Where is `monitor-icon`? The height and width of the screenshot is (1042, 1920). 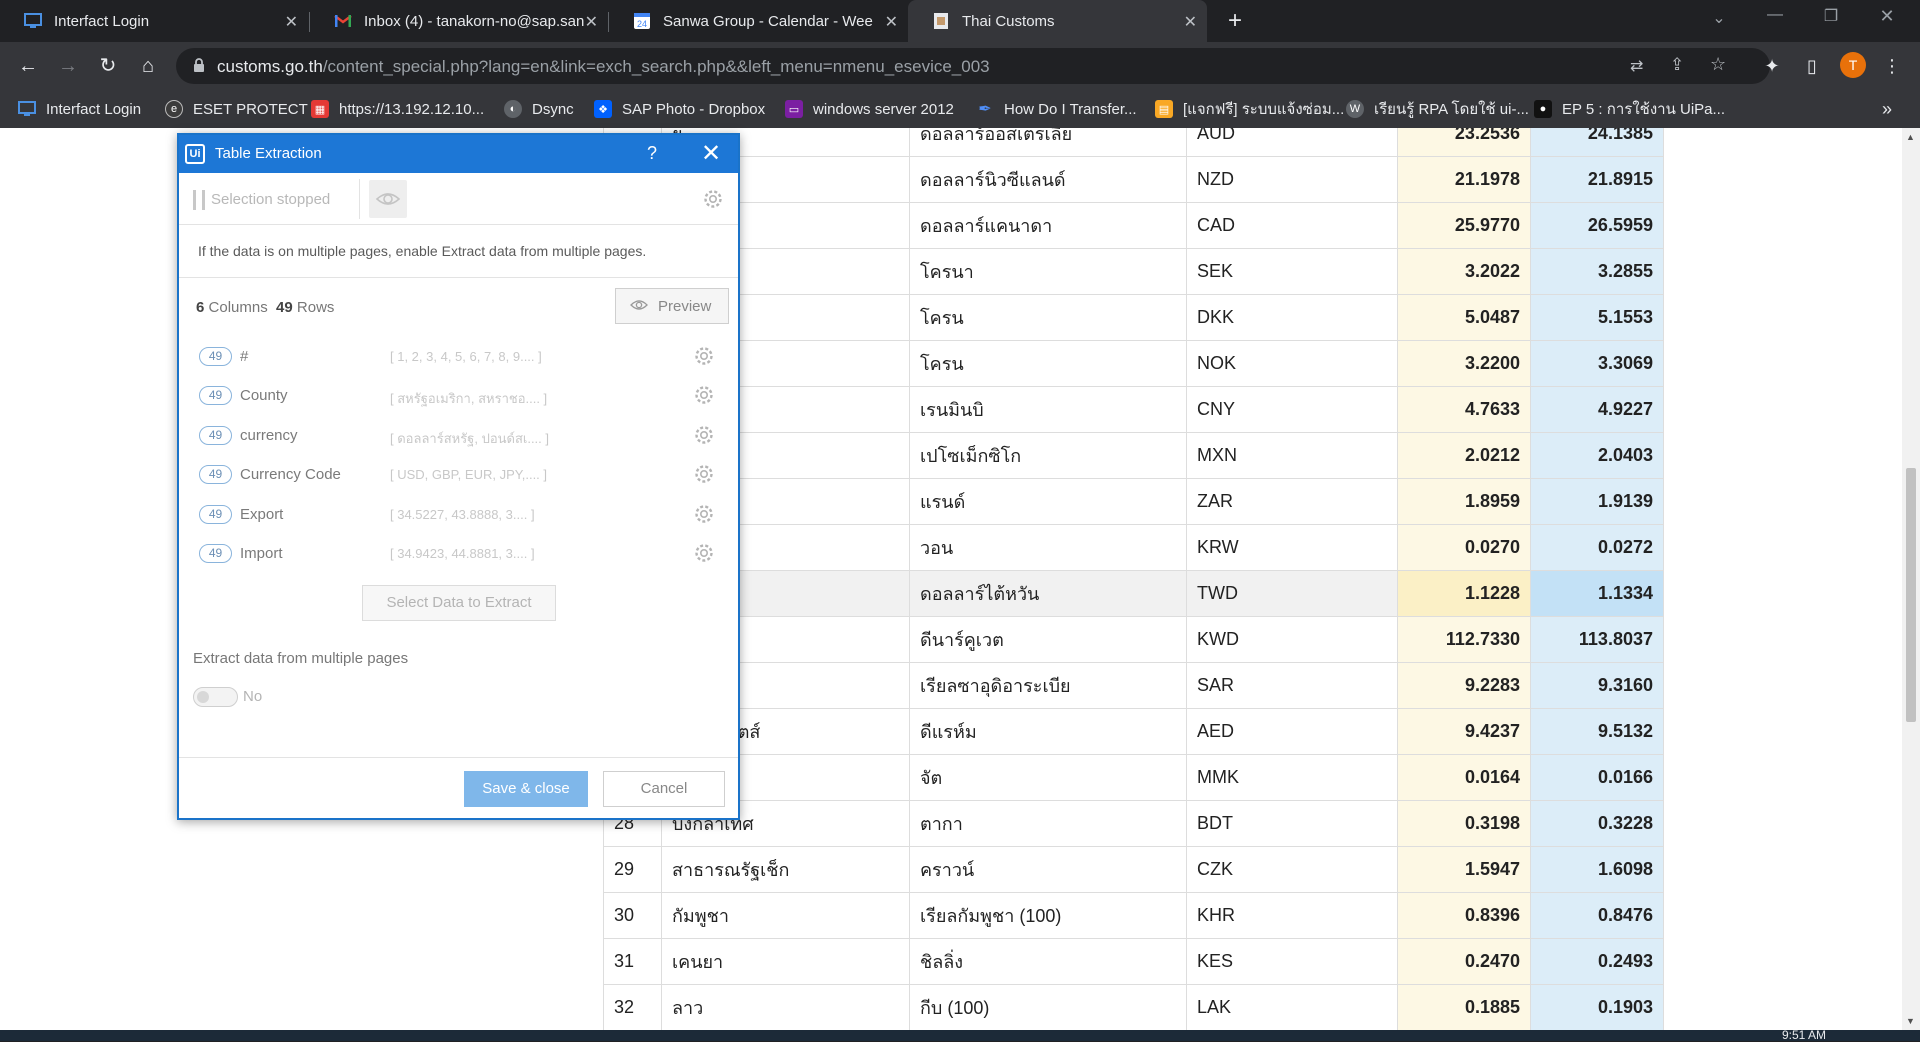 monitor-icon is located at coordinates (33, 21).